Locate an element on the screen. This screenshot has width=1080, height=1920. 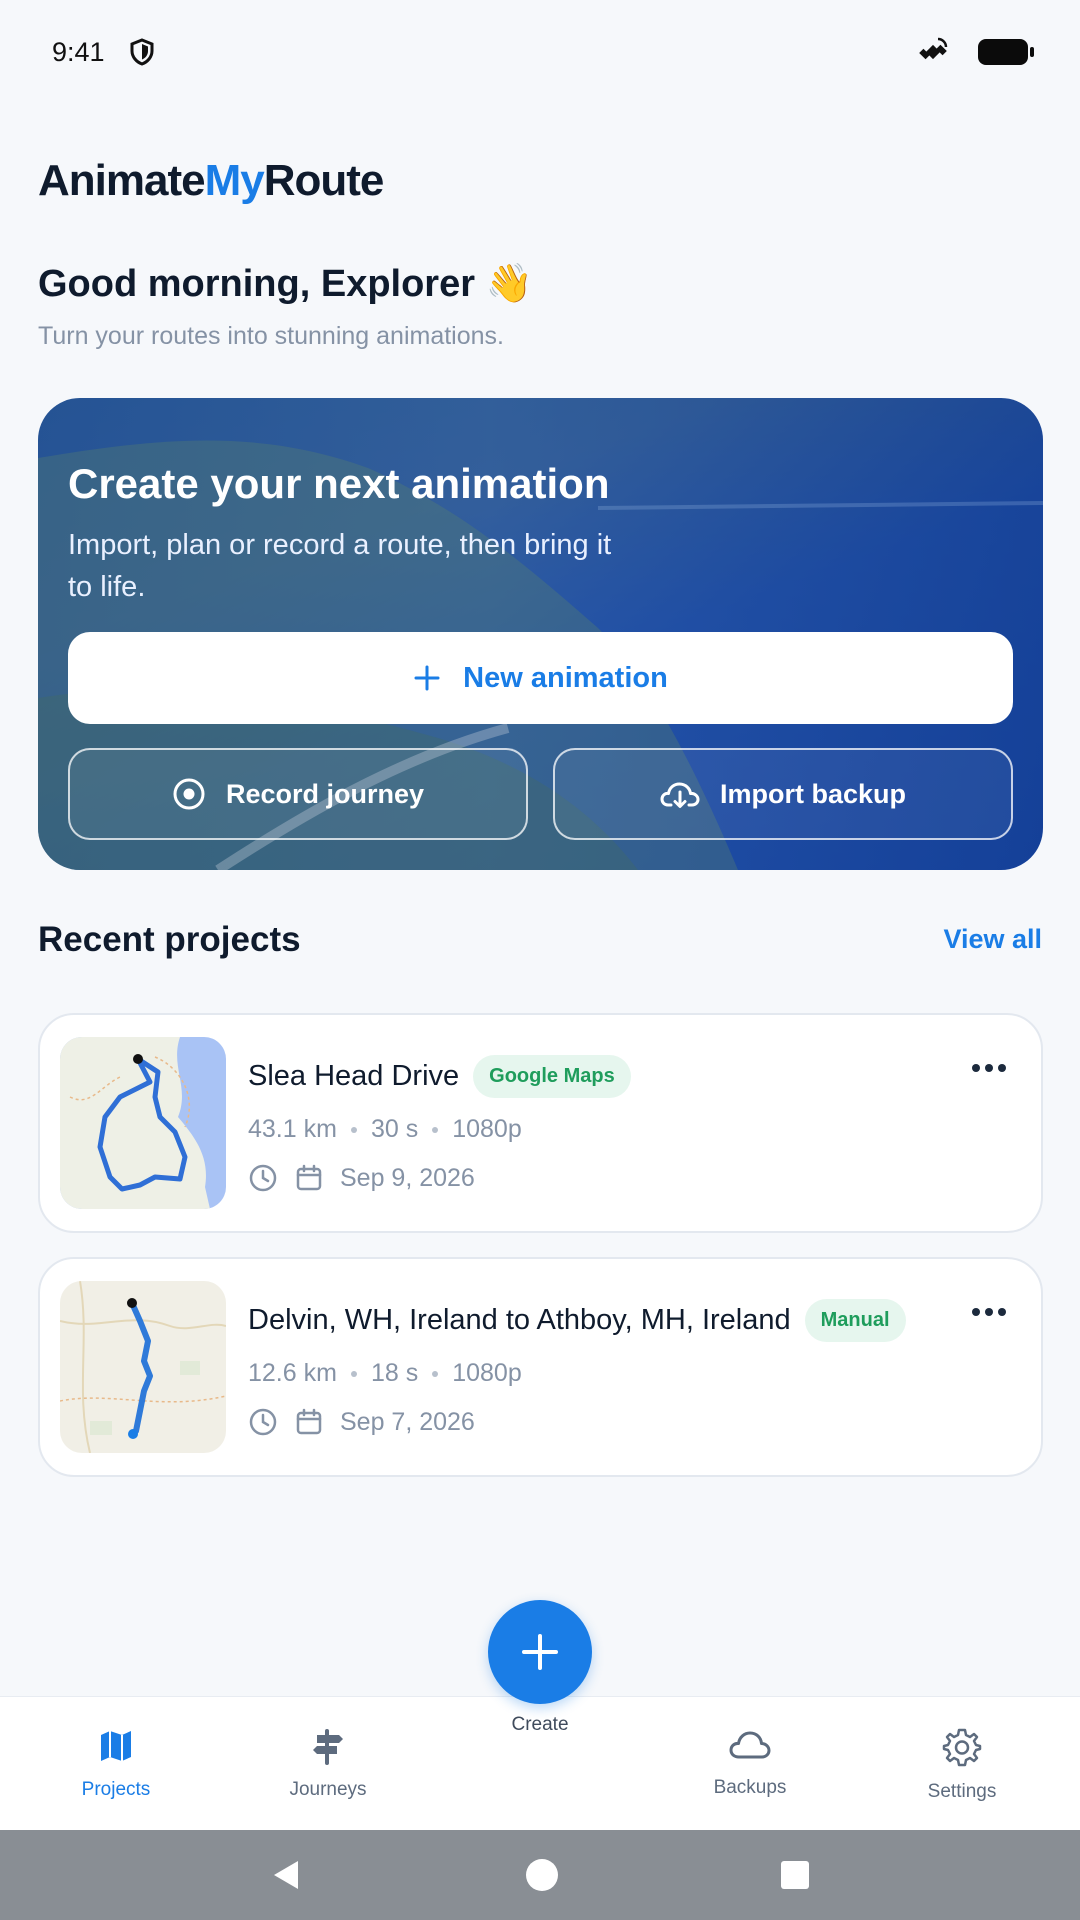
nav-tab-journeys: Journeys is located at coordinates (328, 1764).